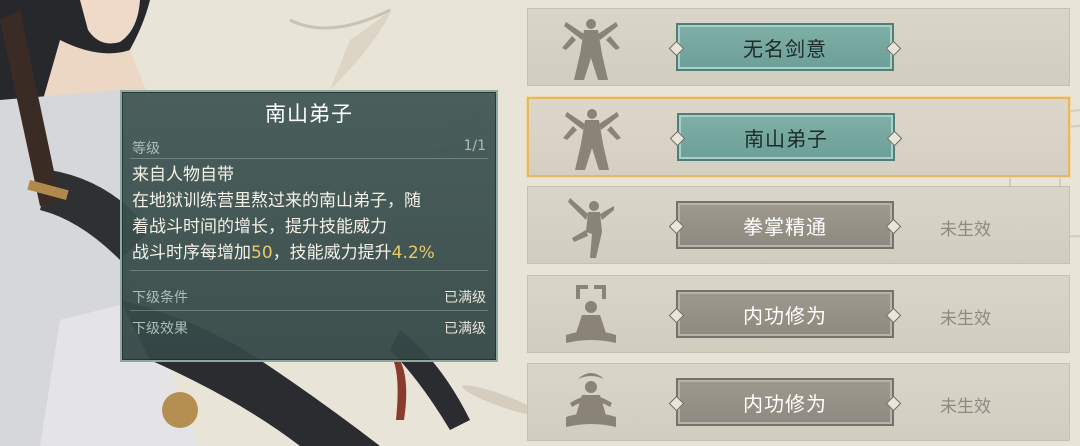 The image size is (1080, 446). What do you see at coordinates (465, 298) in the screenshot?
I see `next-condition-value: 已满级` at bounding box center [465, 298].